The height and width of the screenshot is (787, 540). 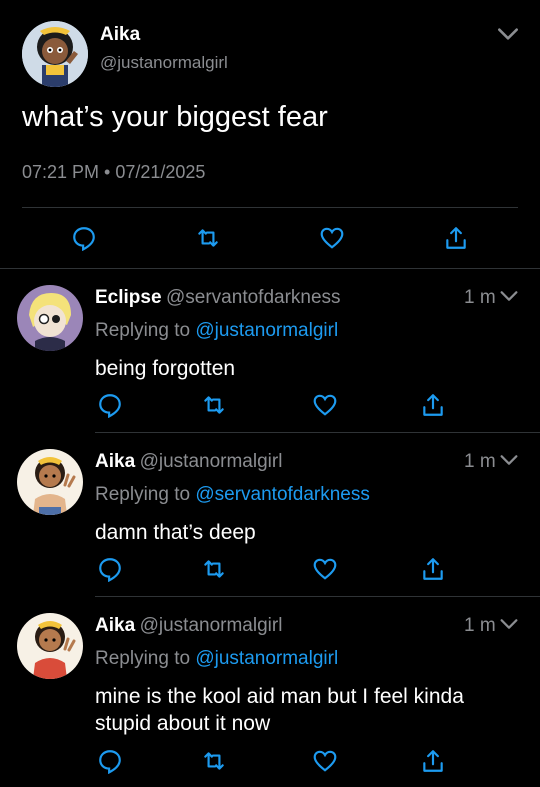 I want to click on replying-to-handle: @servantofdarkness, so click(x=282, y=494).